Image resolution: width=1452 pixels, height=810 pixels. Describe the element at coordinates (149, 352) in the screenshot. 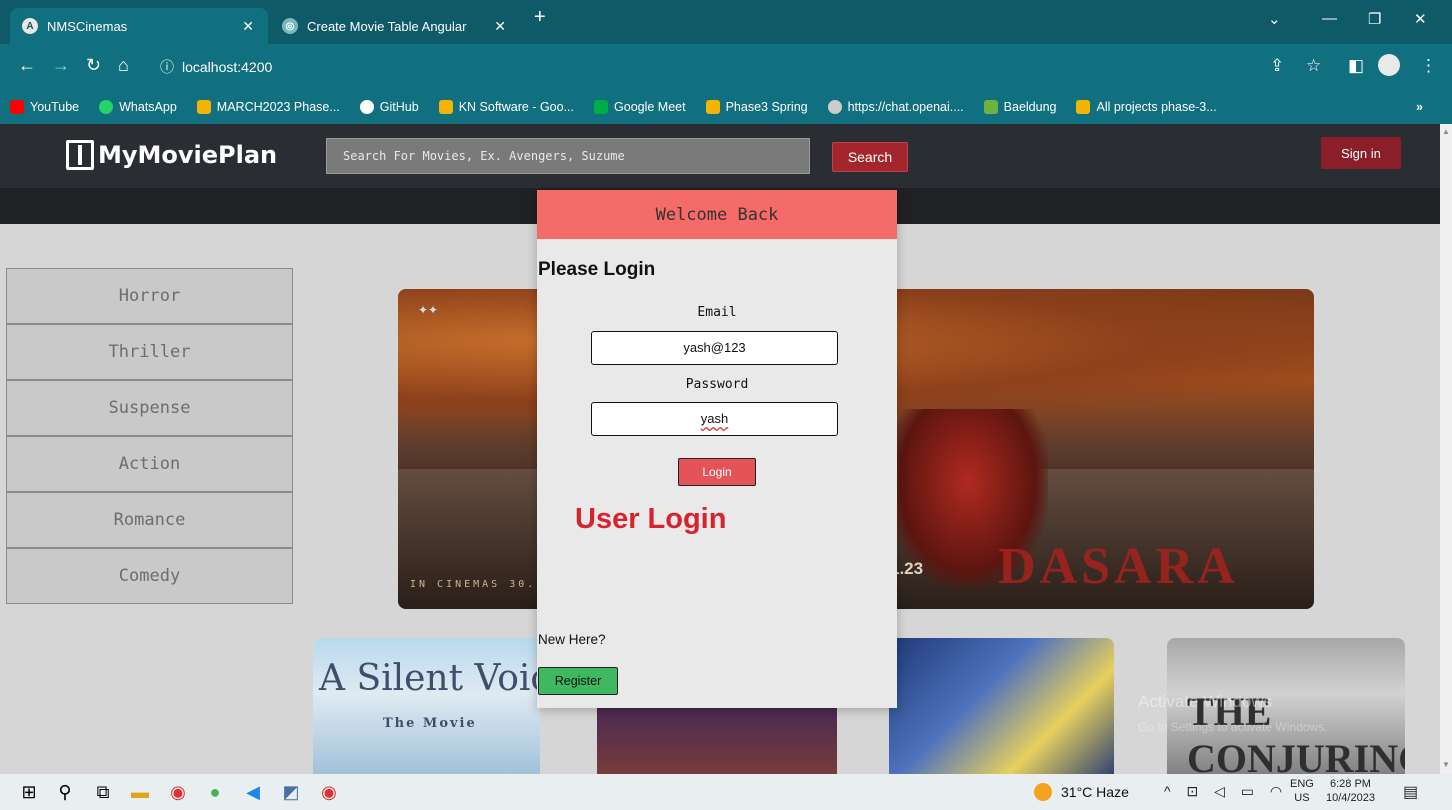

I see `genre-thriller: Thriller` at that location.